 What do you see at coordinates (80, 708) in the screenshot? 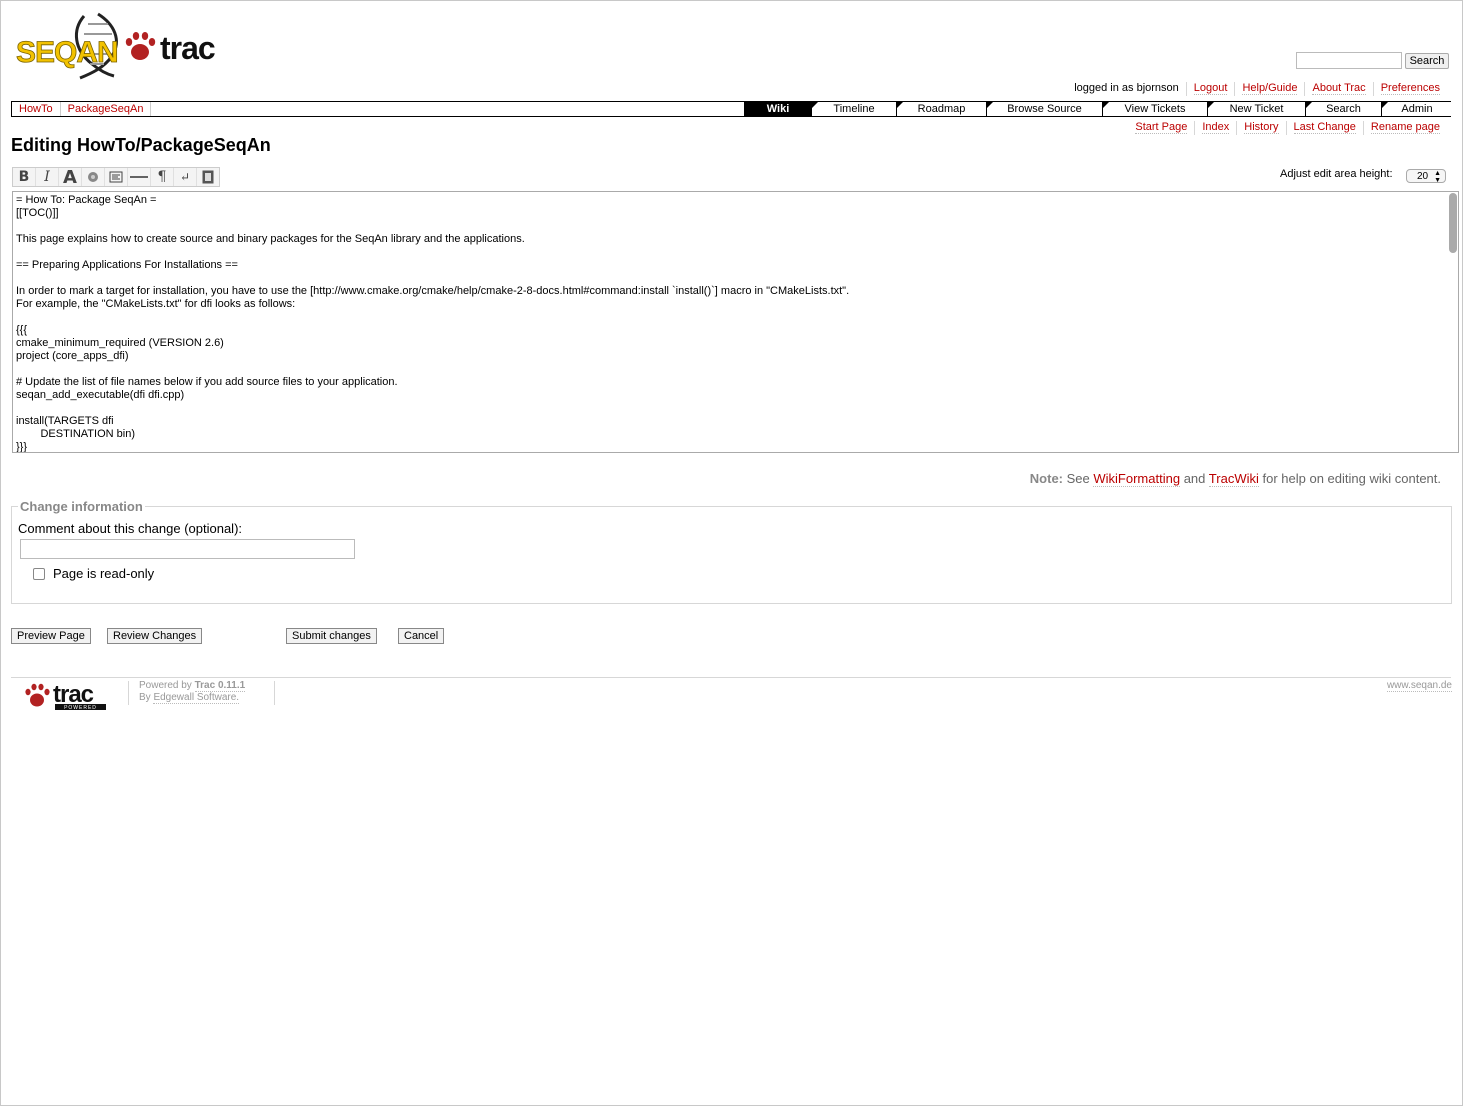
I see `svg-text: POWERED` at bounding box center [80, 708].